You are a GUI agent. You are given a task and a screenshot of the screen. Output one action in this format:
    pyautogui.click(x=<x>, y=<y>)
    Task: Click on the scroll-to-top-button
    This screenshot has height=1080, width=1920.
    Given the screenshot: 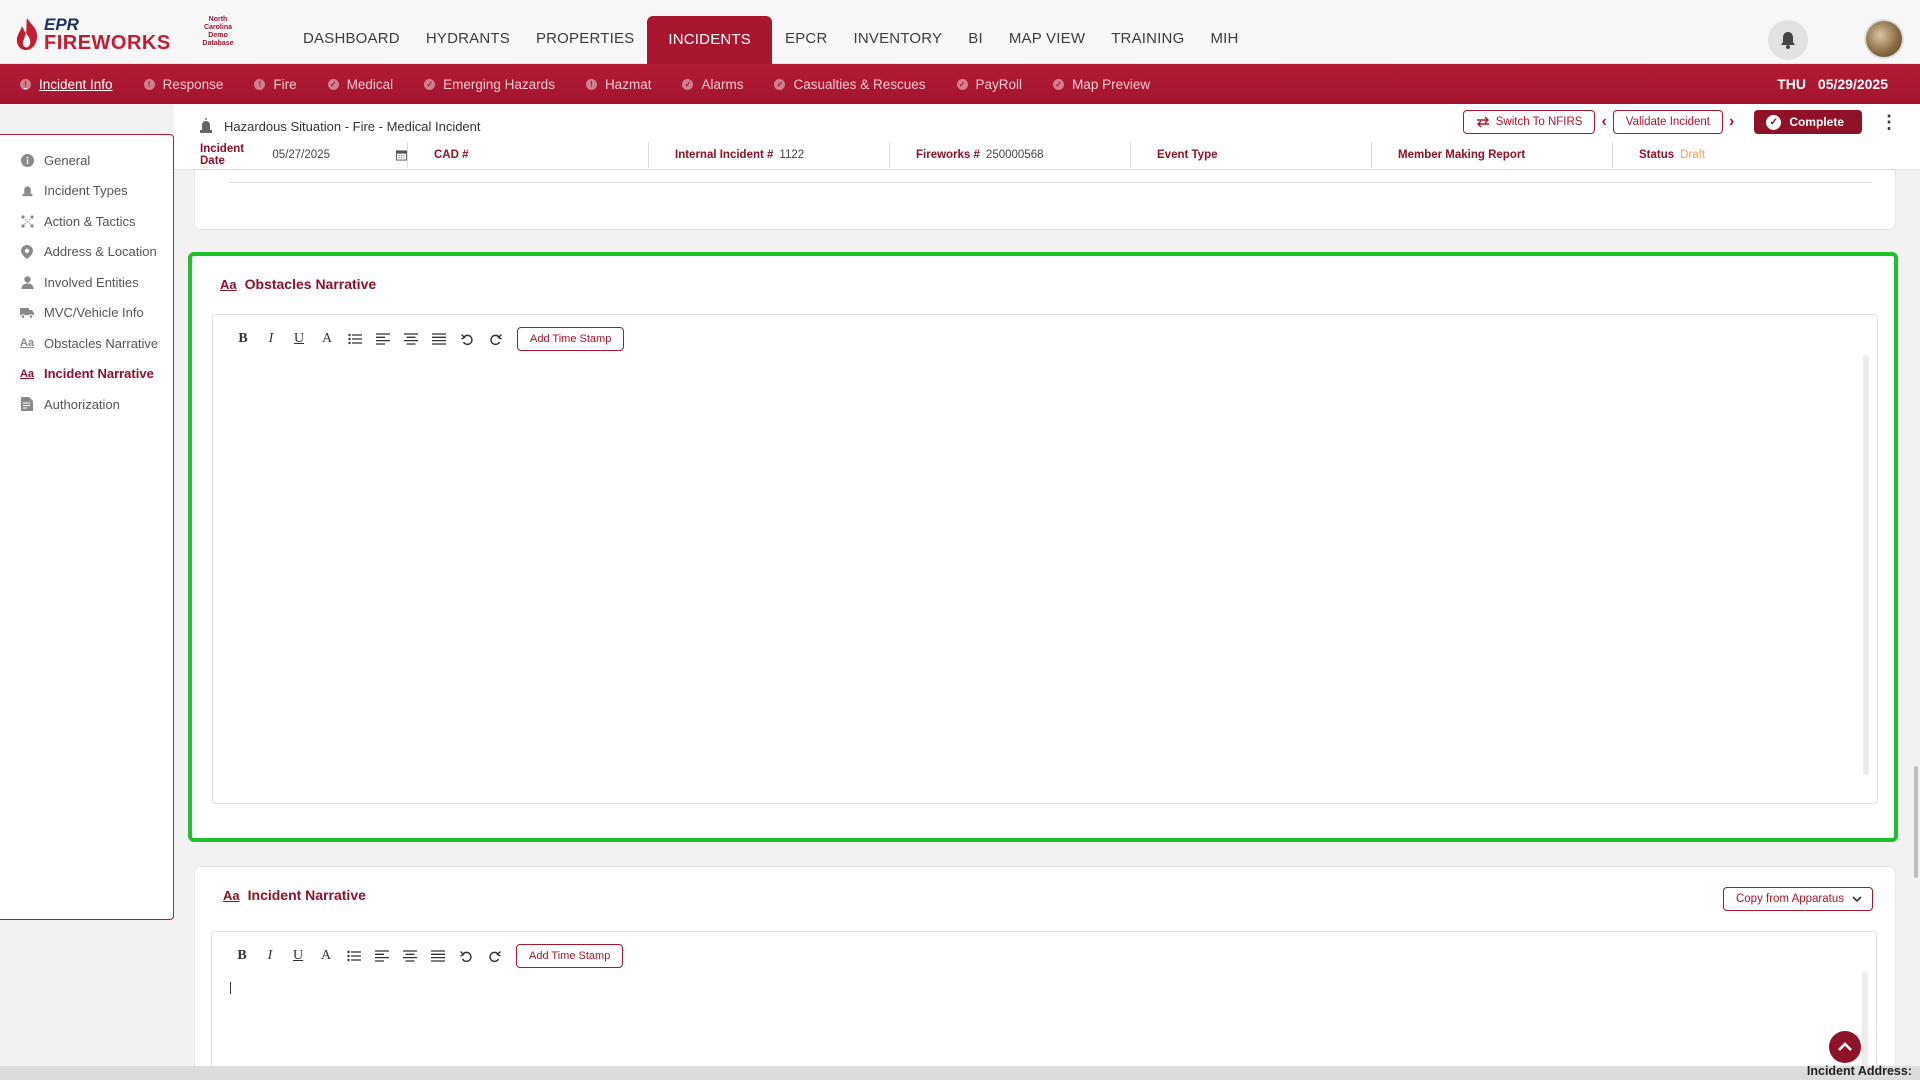 What is the action you would take?
    pyautogui.click(x=1845, y=1047)
    